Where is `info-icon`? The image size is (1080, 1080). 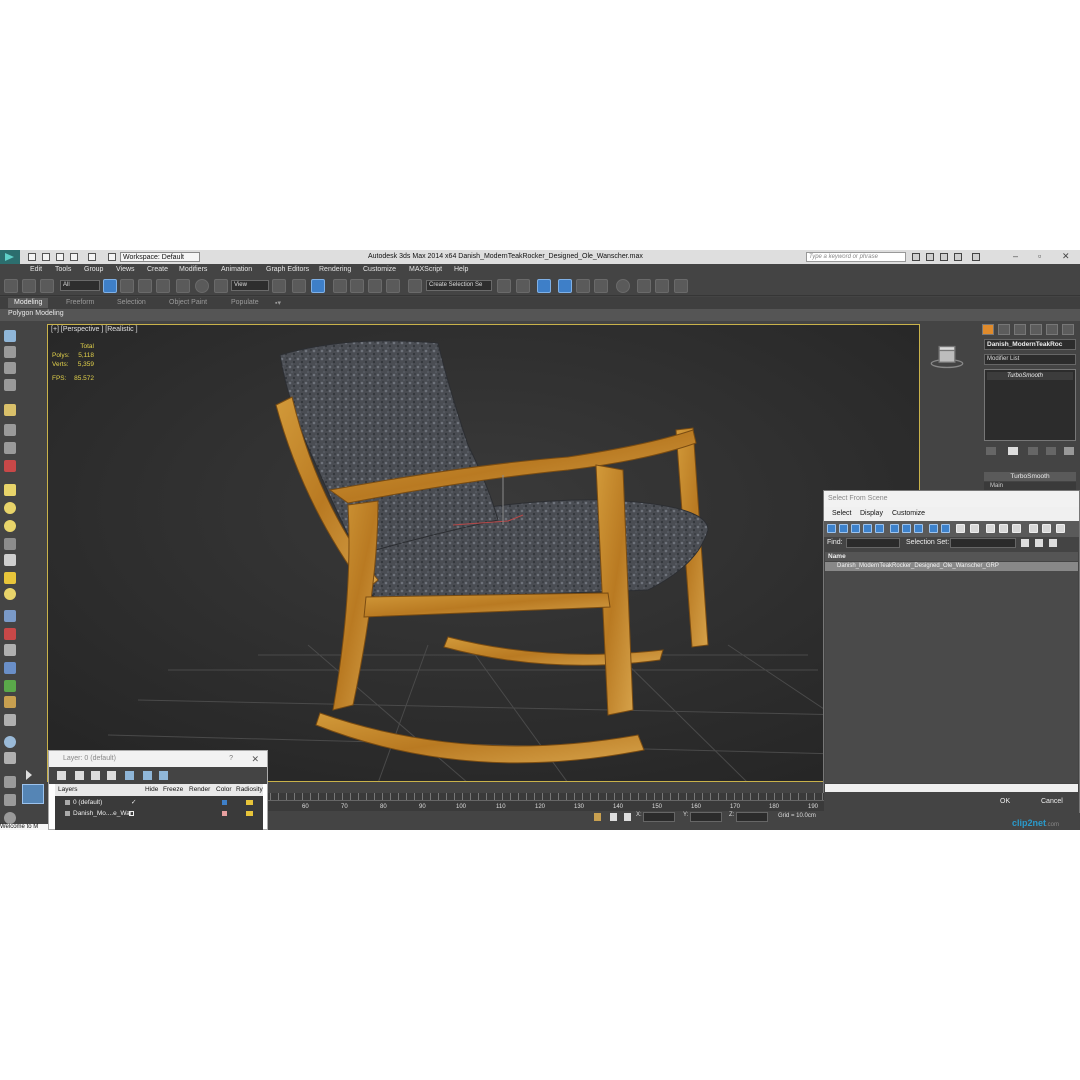
info-icon is located at coordinates (10, 818).